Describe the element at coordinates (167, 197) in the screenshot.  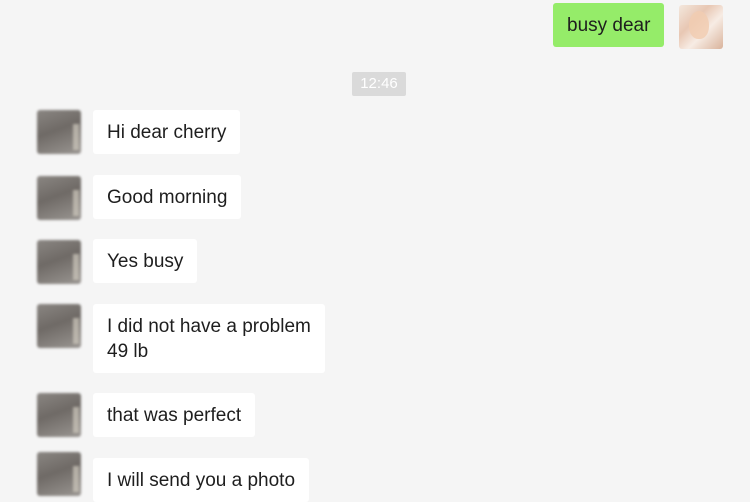
I see `message-bubble-incoming: Good morning` at that location.